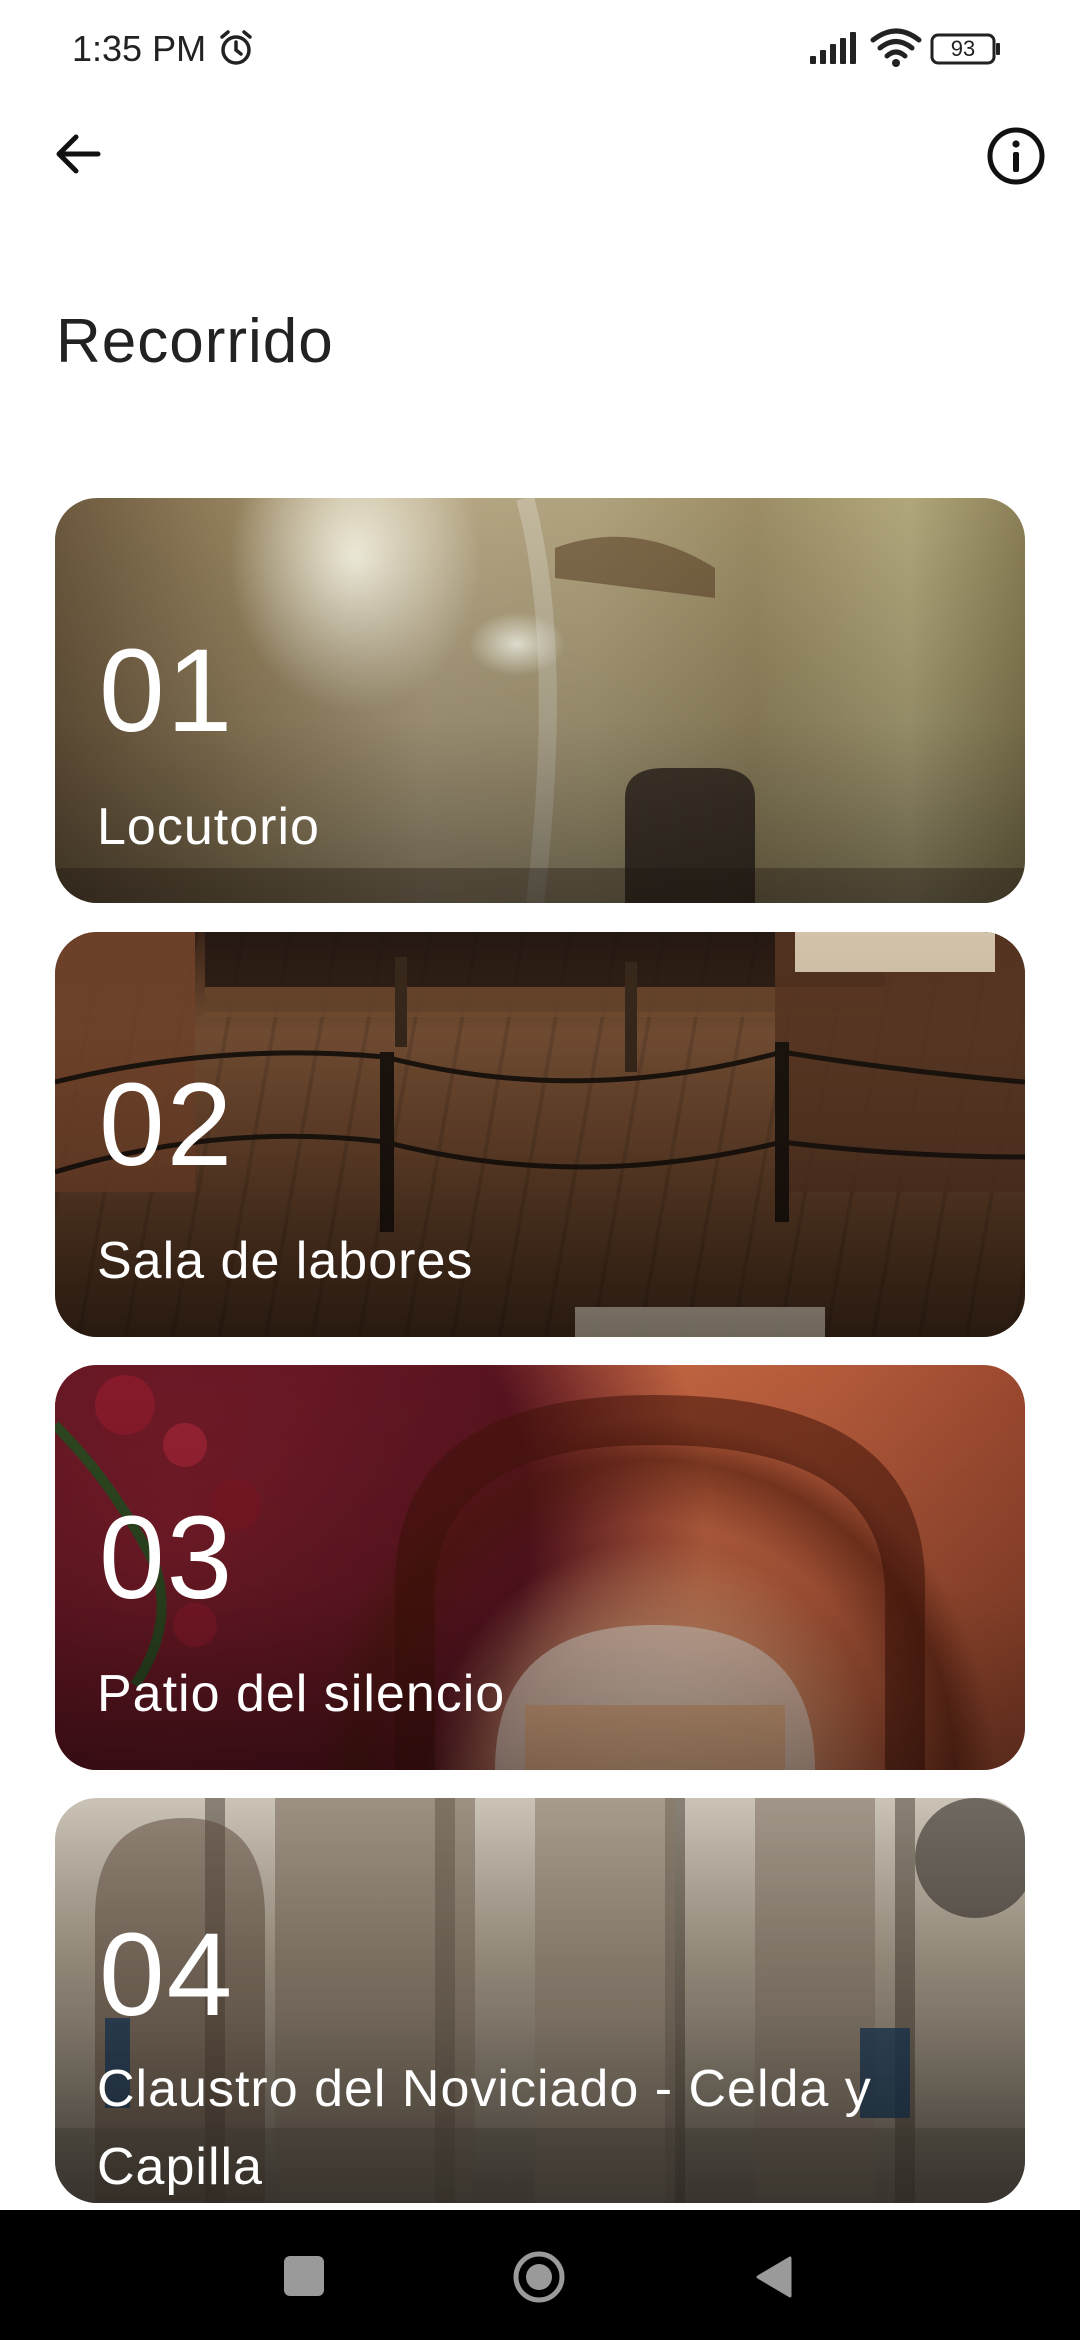 The width and height of the screenshot is (1080, 2340). Describe the element at coordinates (963, 48) in the screenshot. I see `battery-level: 93` at that location.